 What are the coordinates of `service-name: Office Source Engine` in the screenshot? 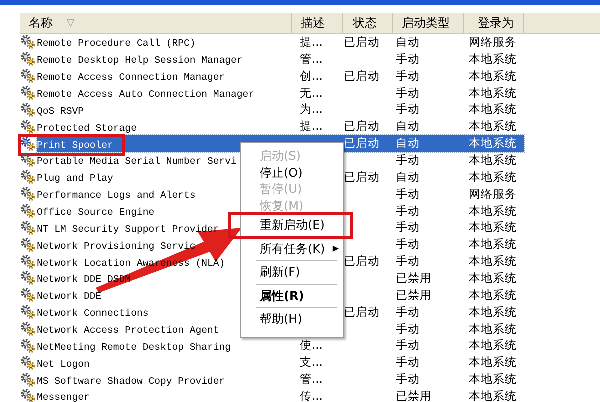 It's located at (96, 212).